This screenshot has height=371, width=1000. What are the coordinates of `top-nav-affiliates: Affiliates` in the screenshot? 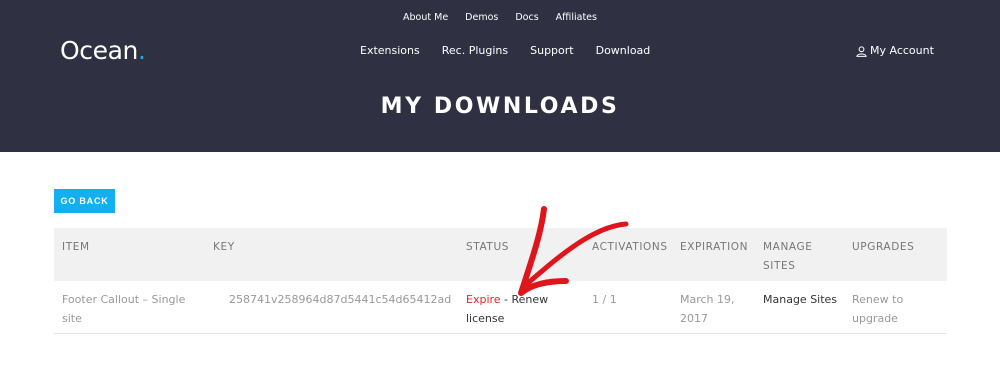 It's located at (576, 18).